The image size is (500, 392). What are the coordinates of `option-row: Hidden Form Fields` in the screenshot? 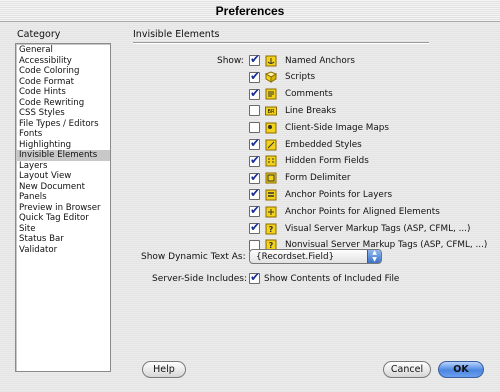 It's located at (309, 160).